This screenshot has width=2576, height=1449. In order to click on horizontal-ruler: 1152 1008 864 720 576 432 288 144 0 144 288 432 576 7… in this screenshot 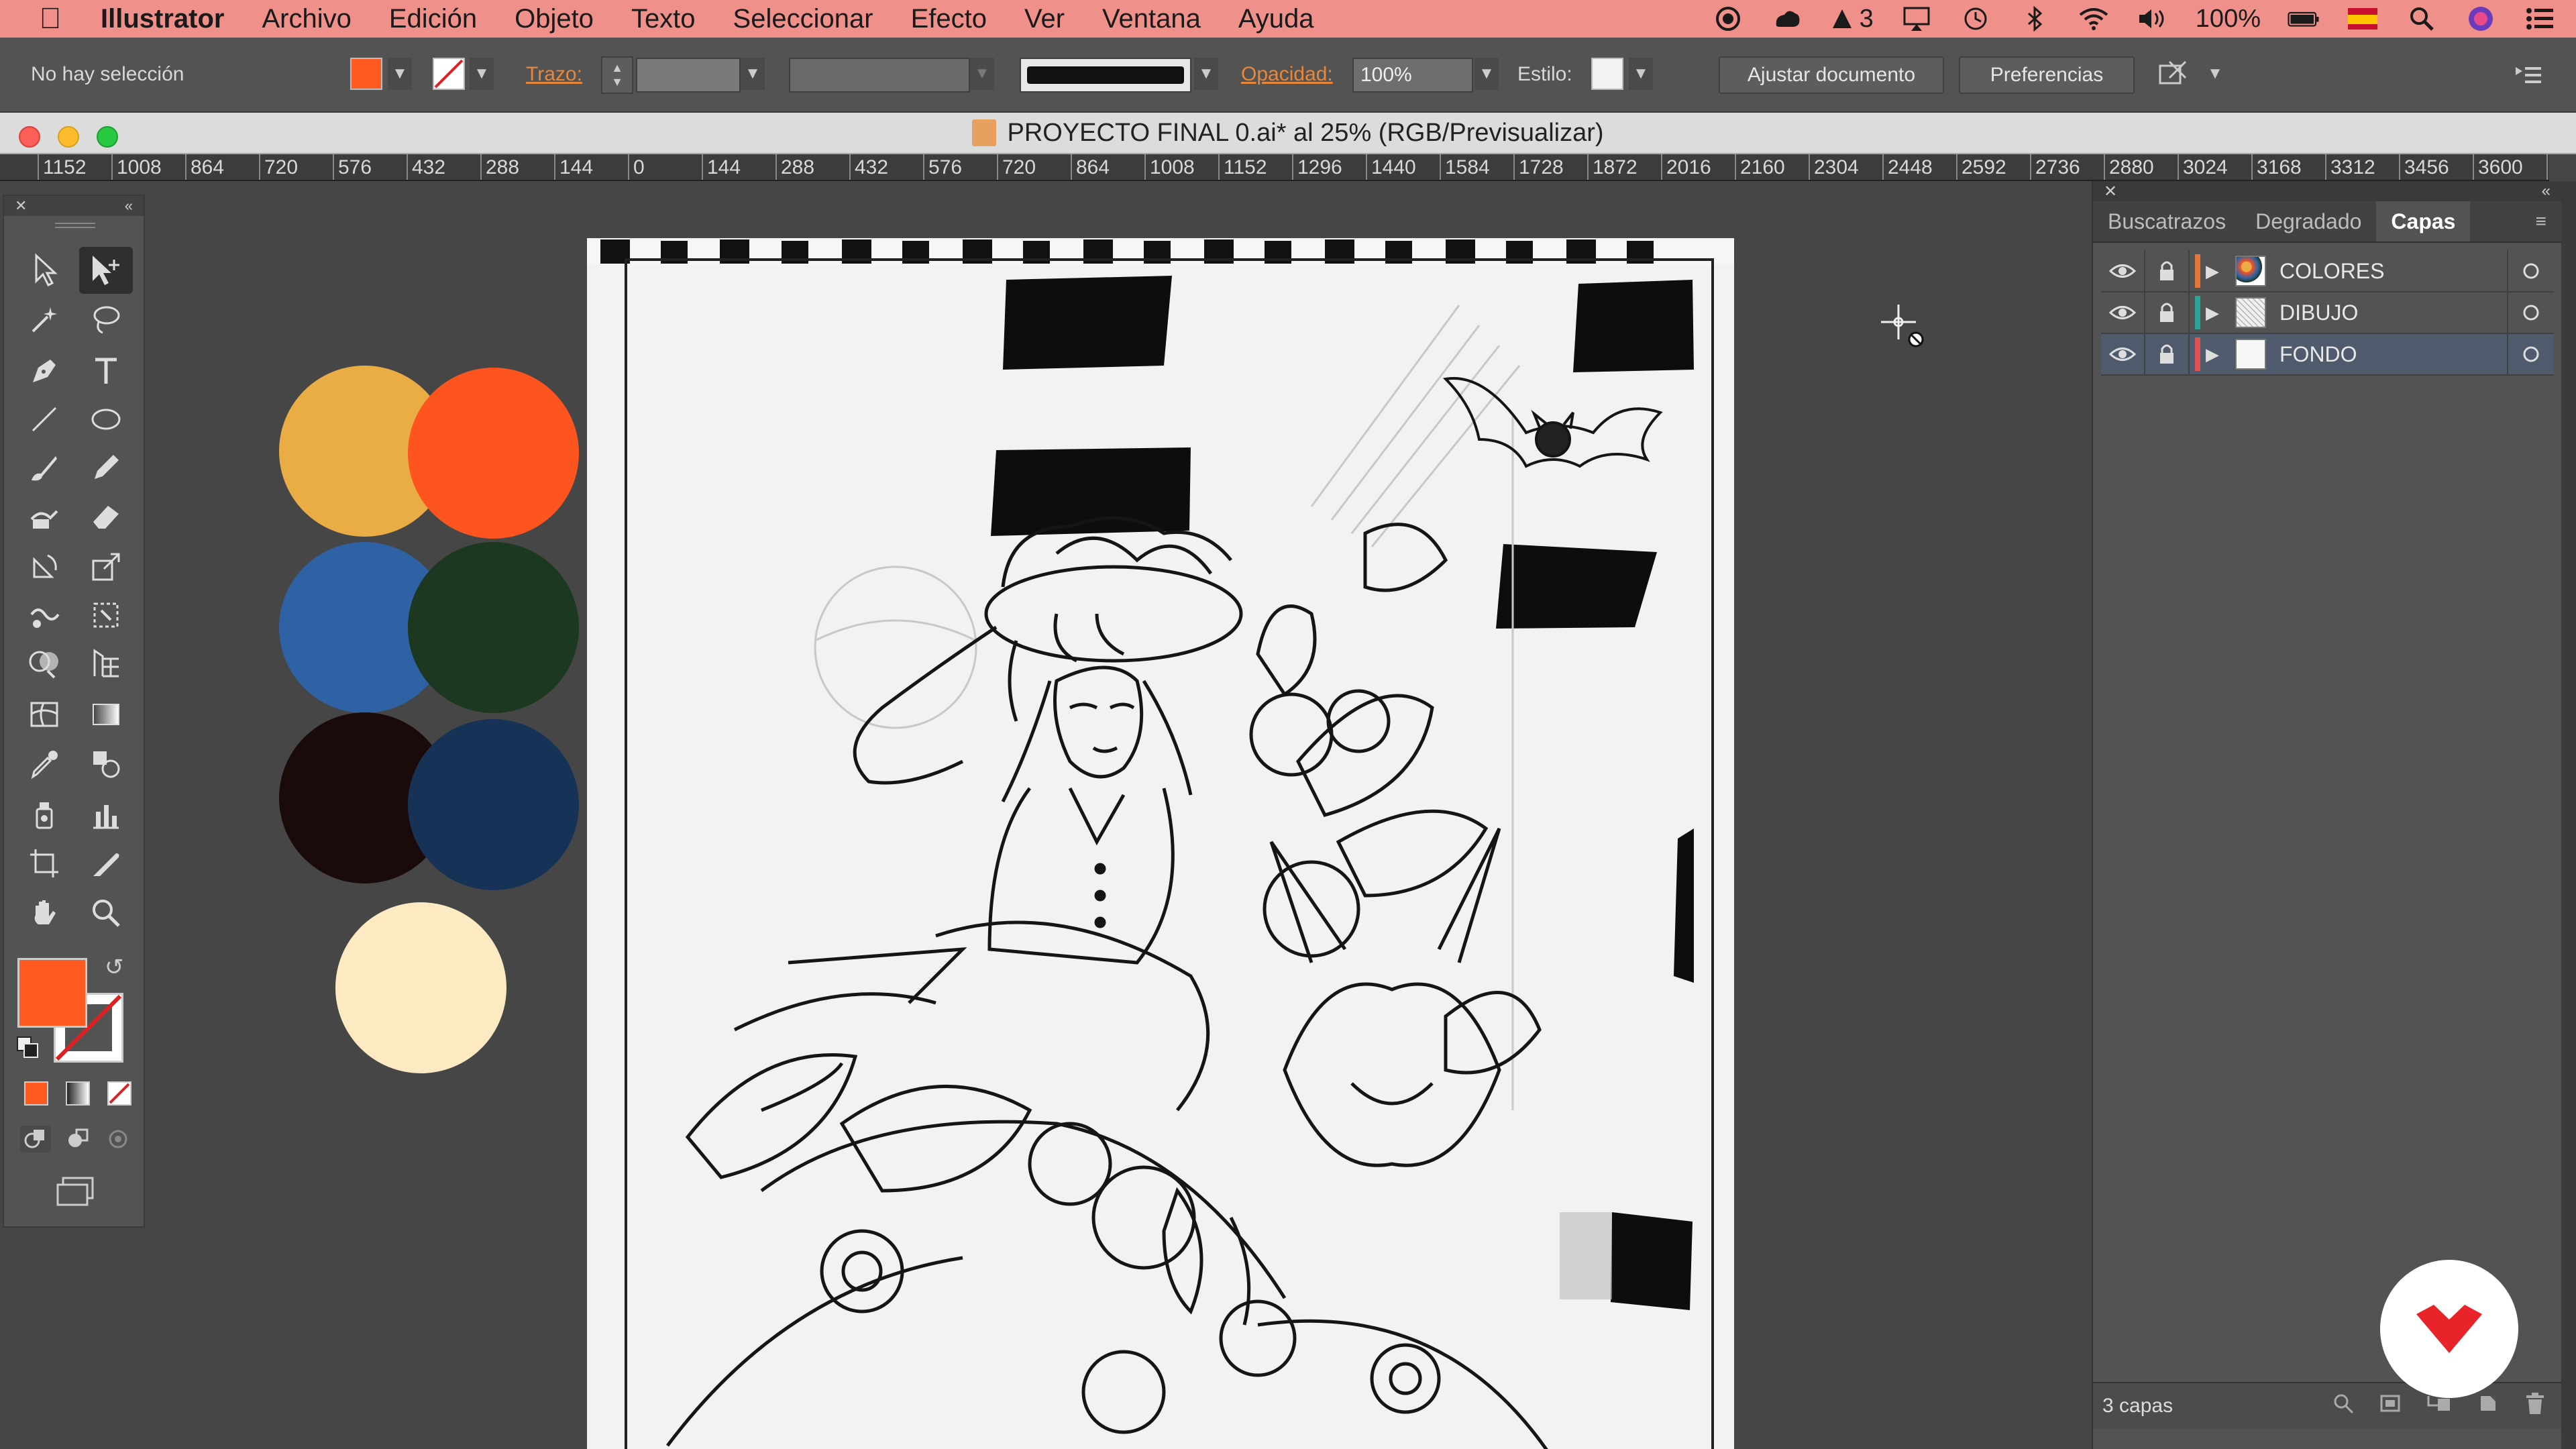, I will do `click(1274, 167)`.